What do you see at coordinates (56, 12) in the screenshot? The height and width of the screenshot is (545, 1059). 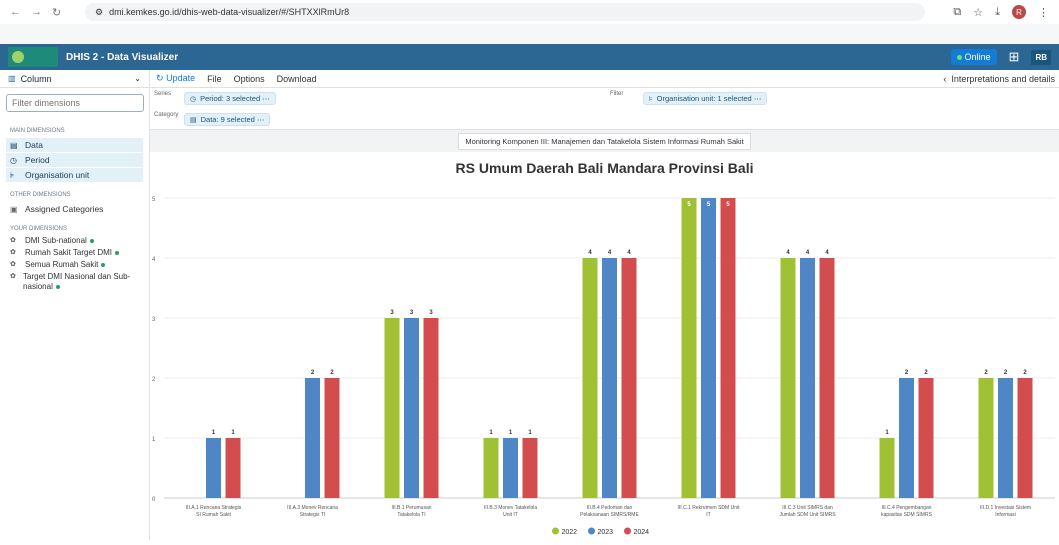 I see `reload-icon: ↻` at bounding box center [56, 12].